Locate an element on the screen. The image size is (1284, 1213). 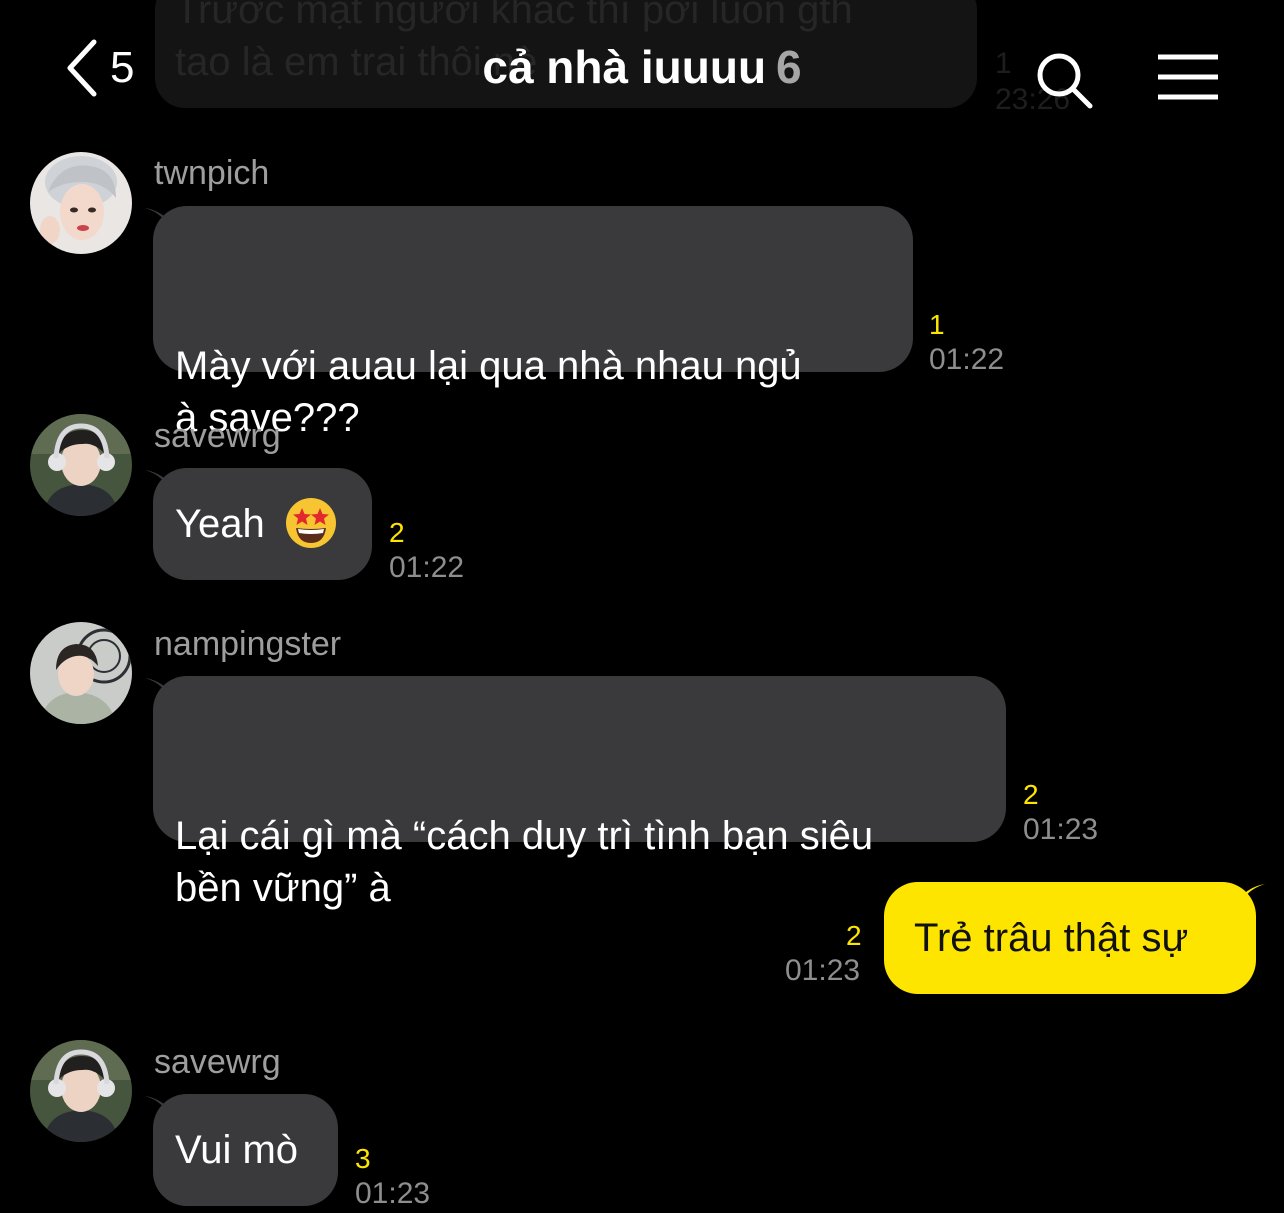
my-message-bubble: Trẻ trâu thật sự is located at coordinates (1074, 938).